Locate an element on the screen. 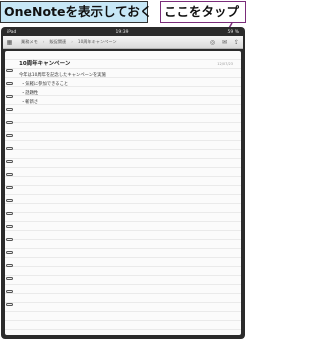 This screenshot has width=320, height=339. toolbar: ▦ 業務メモ › 販促関連 › 10周年キャンペーン ◎ ✉ ⇪ is located at coordinates (123, 42).